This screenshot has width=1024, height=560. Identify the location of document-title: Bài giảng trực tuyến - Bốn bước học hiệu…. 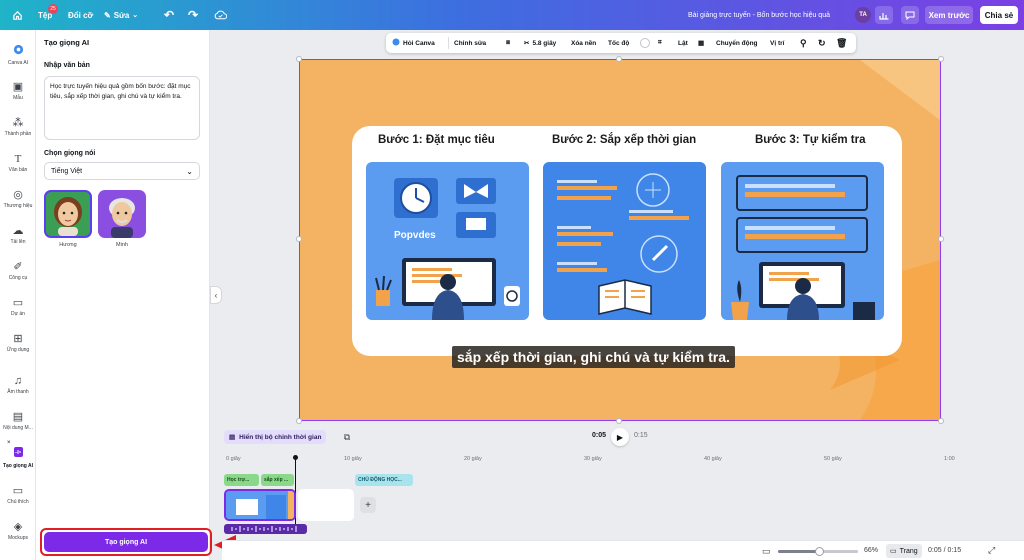
(759, 15).